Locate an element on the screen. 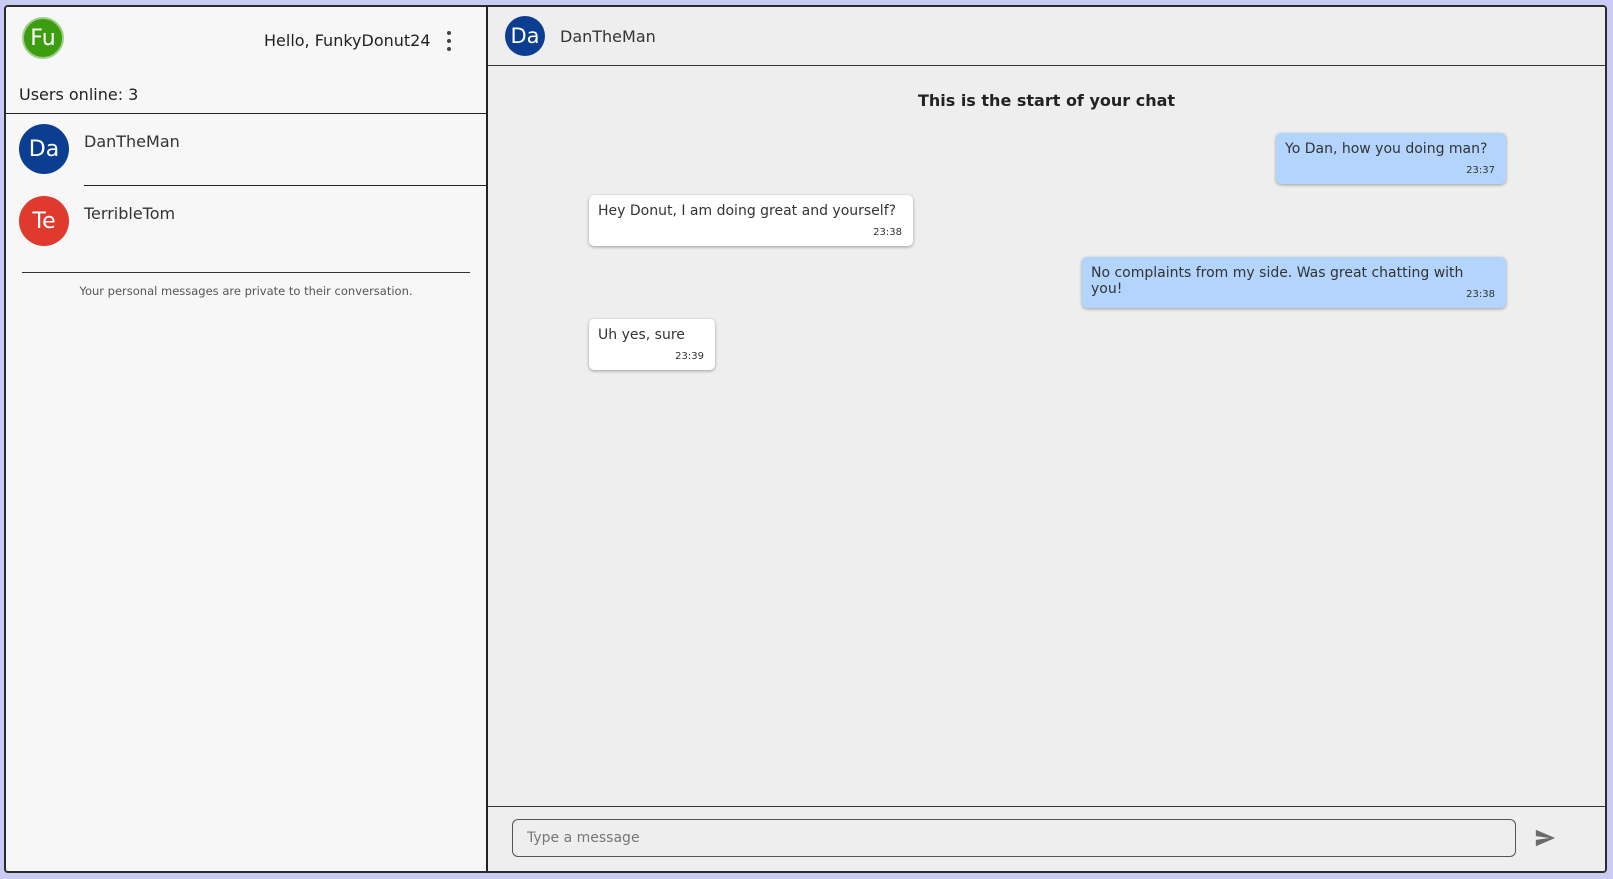 The width and height of the screenshot is (1613, 879). avatar-initials: Te is located at coordinates (44, 221).